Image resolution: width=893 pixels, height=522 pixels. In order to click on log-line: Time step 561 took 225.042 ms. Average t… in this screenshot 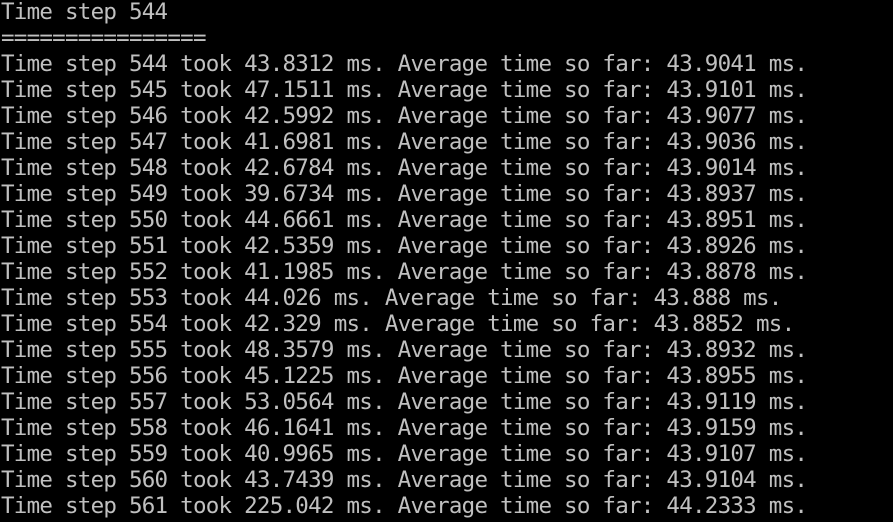, I will do `click(404, 506)`.